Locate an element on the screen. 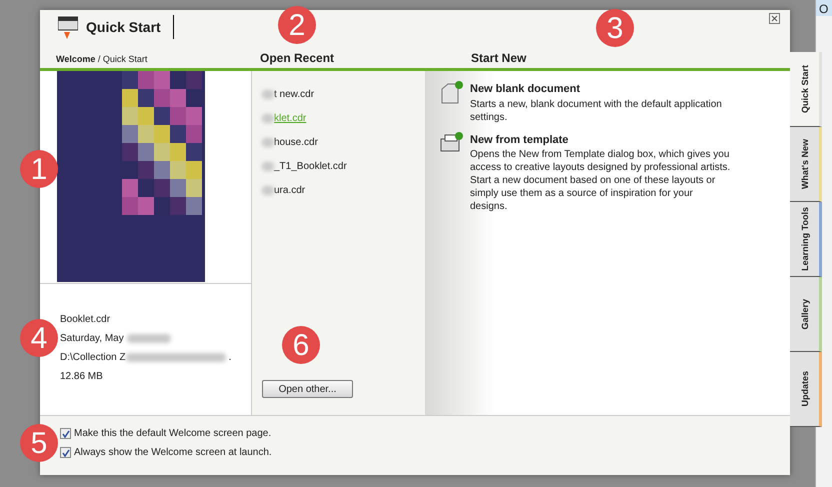 The image size is (832, 487). side-tab: What's New is located at coordinates (806, 164).